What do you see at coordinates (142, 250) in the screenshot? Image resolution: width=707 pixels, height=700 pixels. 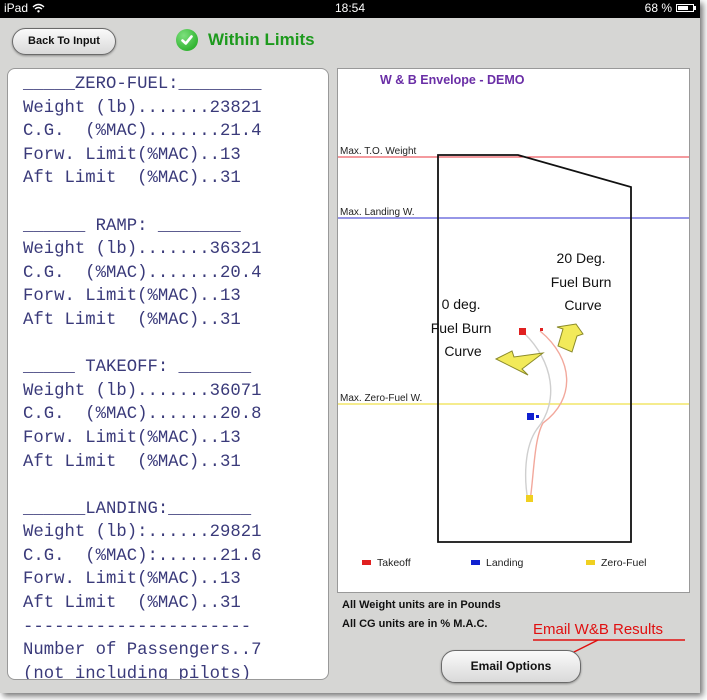 I see `report-line: Weight (lb).......36321` at bounding box center [142, 250].